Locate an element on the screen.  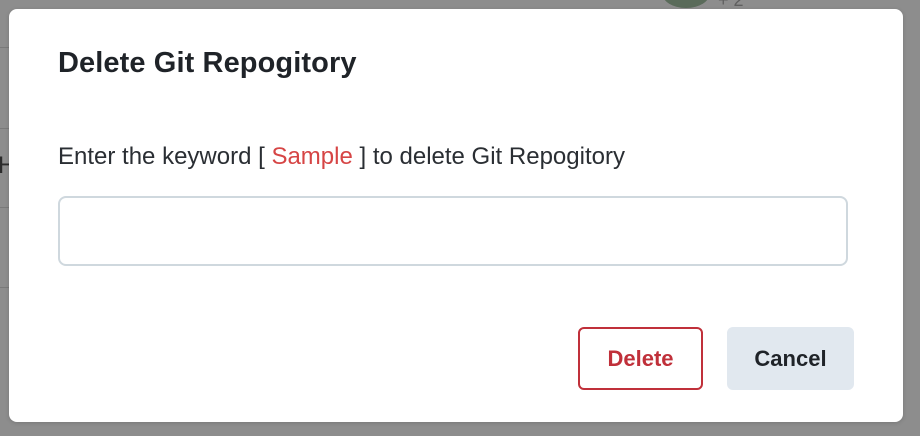
confirmation-keyword: Sample is located at coordinates (312, 156).